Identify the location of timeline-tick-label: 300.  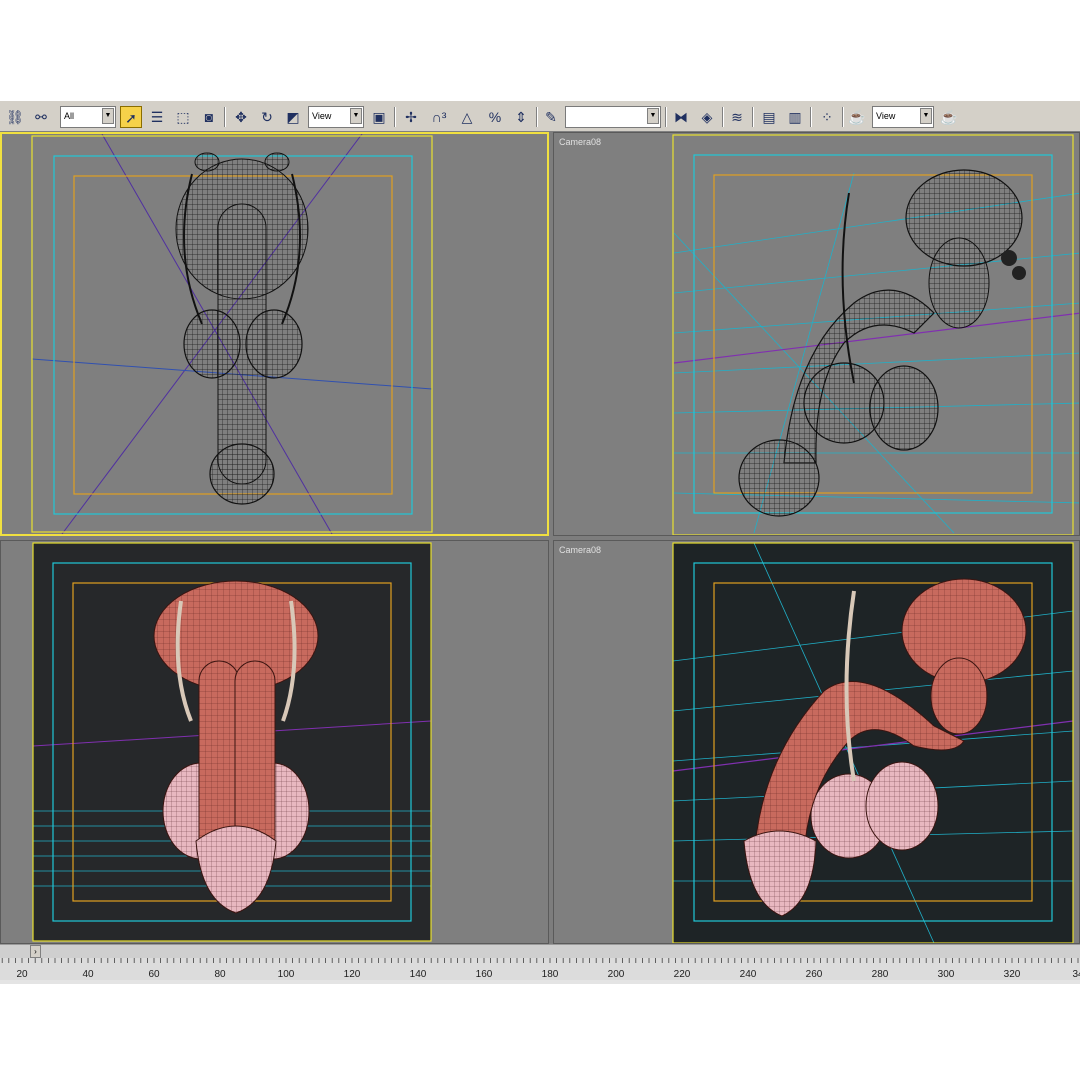
(946, 974).